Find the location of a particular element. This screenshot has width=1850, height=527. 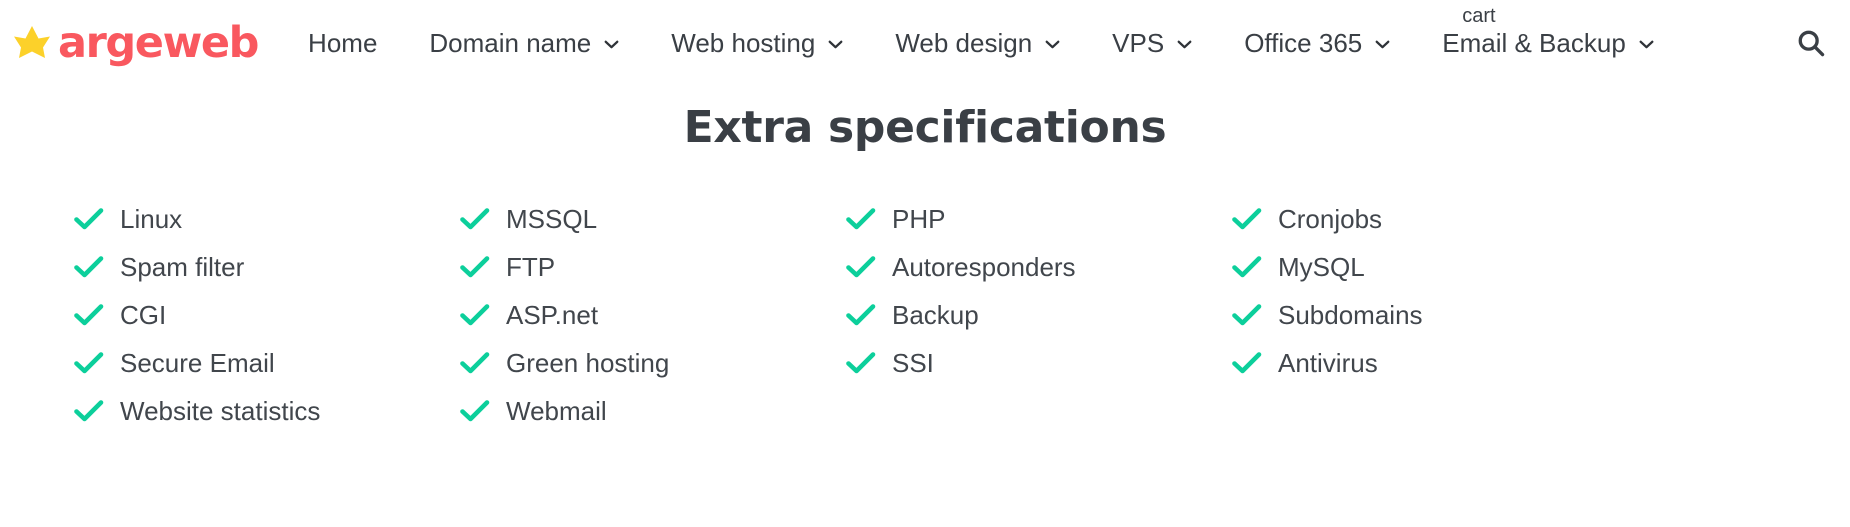

star-icon is located at coordinates (32, 42).